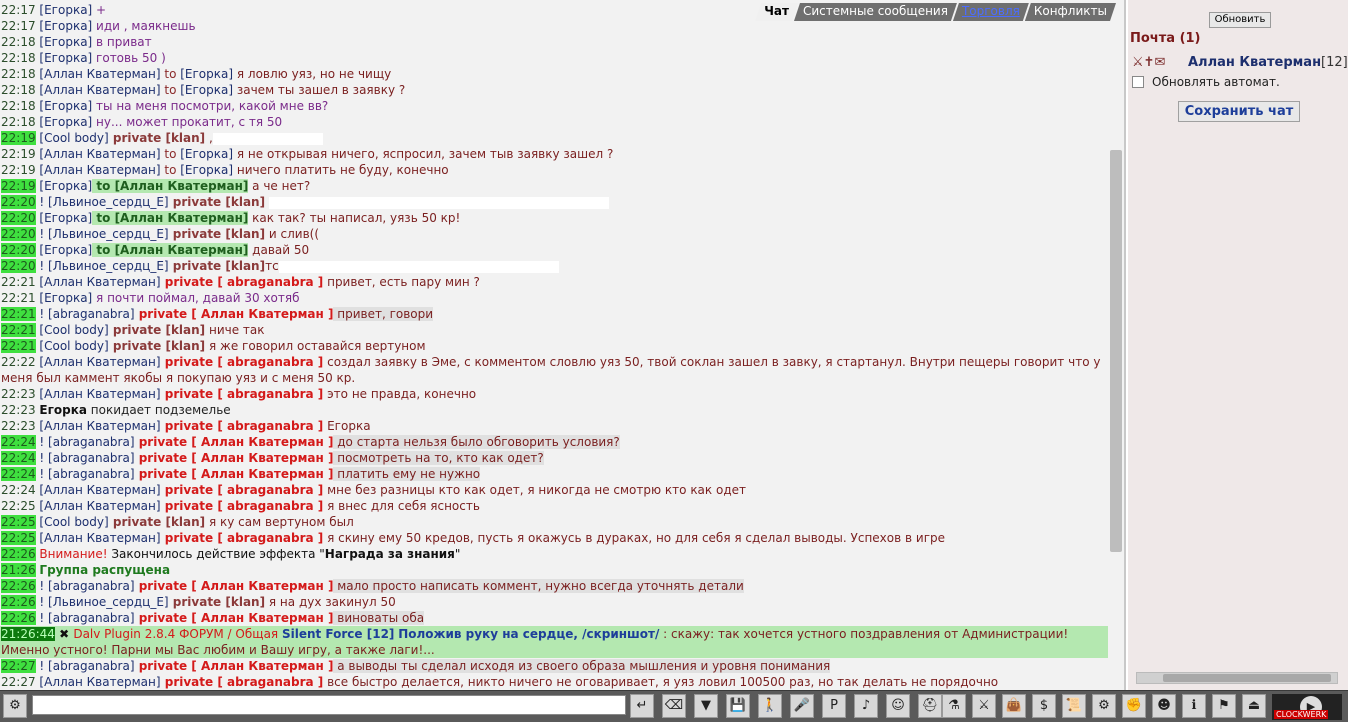 This screenshot has width=1348, height=722. Describe the element at coordinates (1247, 678) in the screenshot. I see `hscroll-thumb` at that location.